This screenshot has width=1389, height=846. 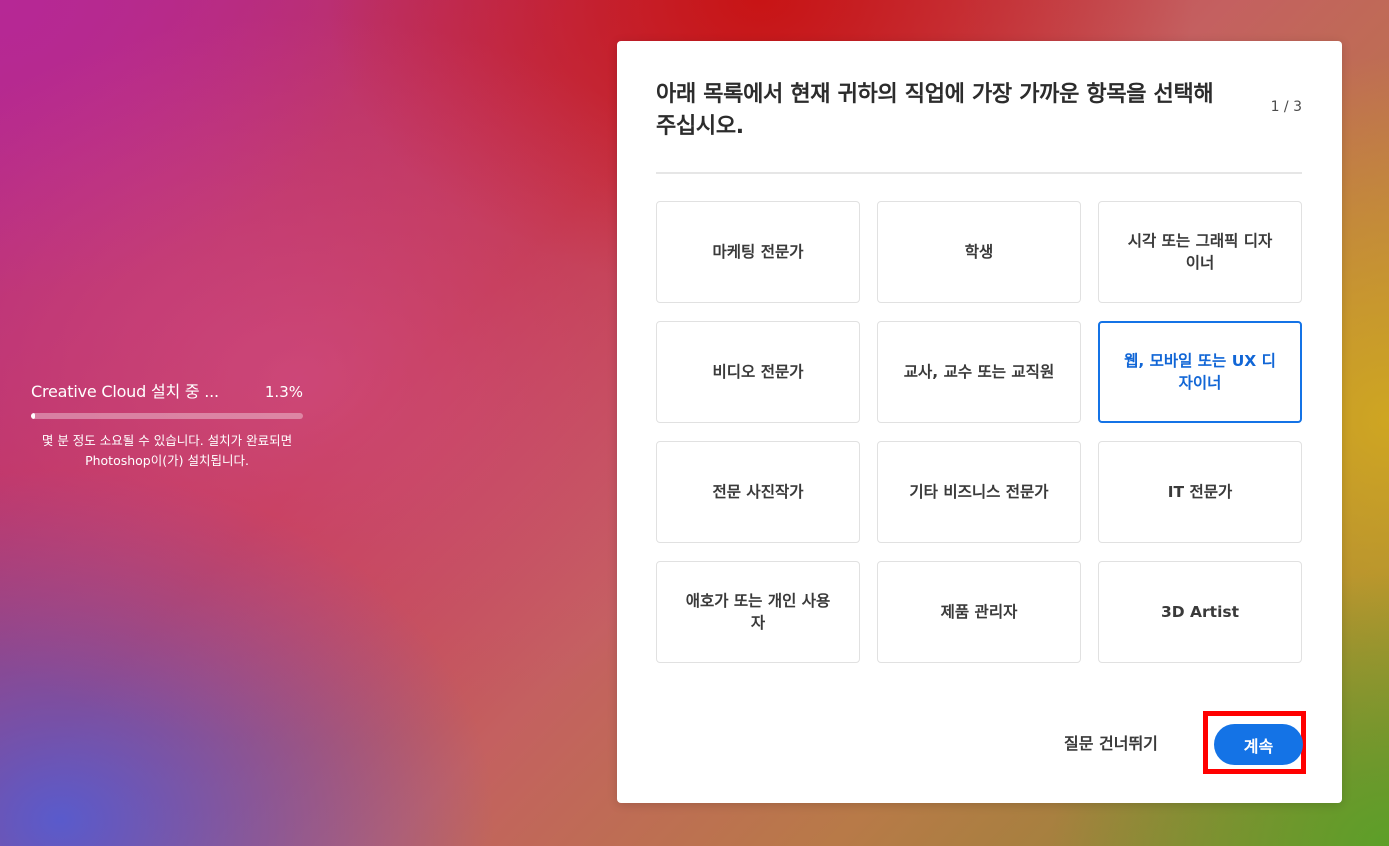 What do you see at coordinates (1200, 492) in the screenshot?
I see `option-it-pro: IT 전문가` at bounding box center [1200, 492].